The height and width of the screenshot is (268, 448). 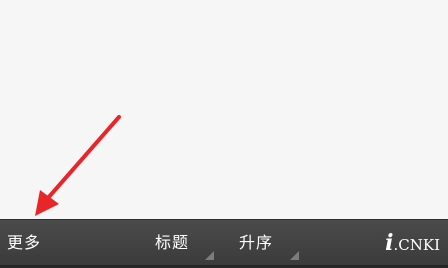 I want to click on sort-order-dropdown: 升序, so click(x=256, y=243).